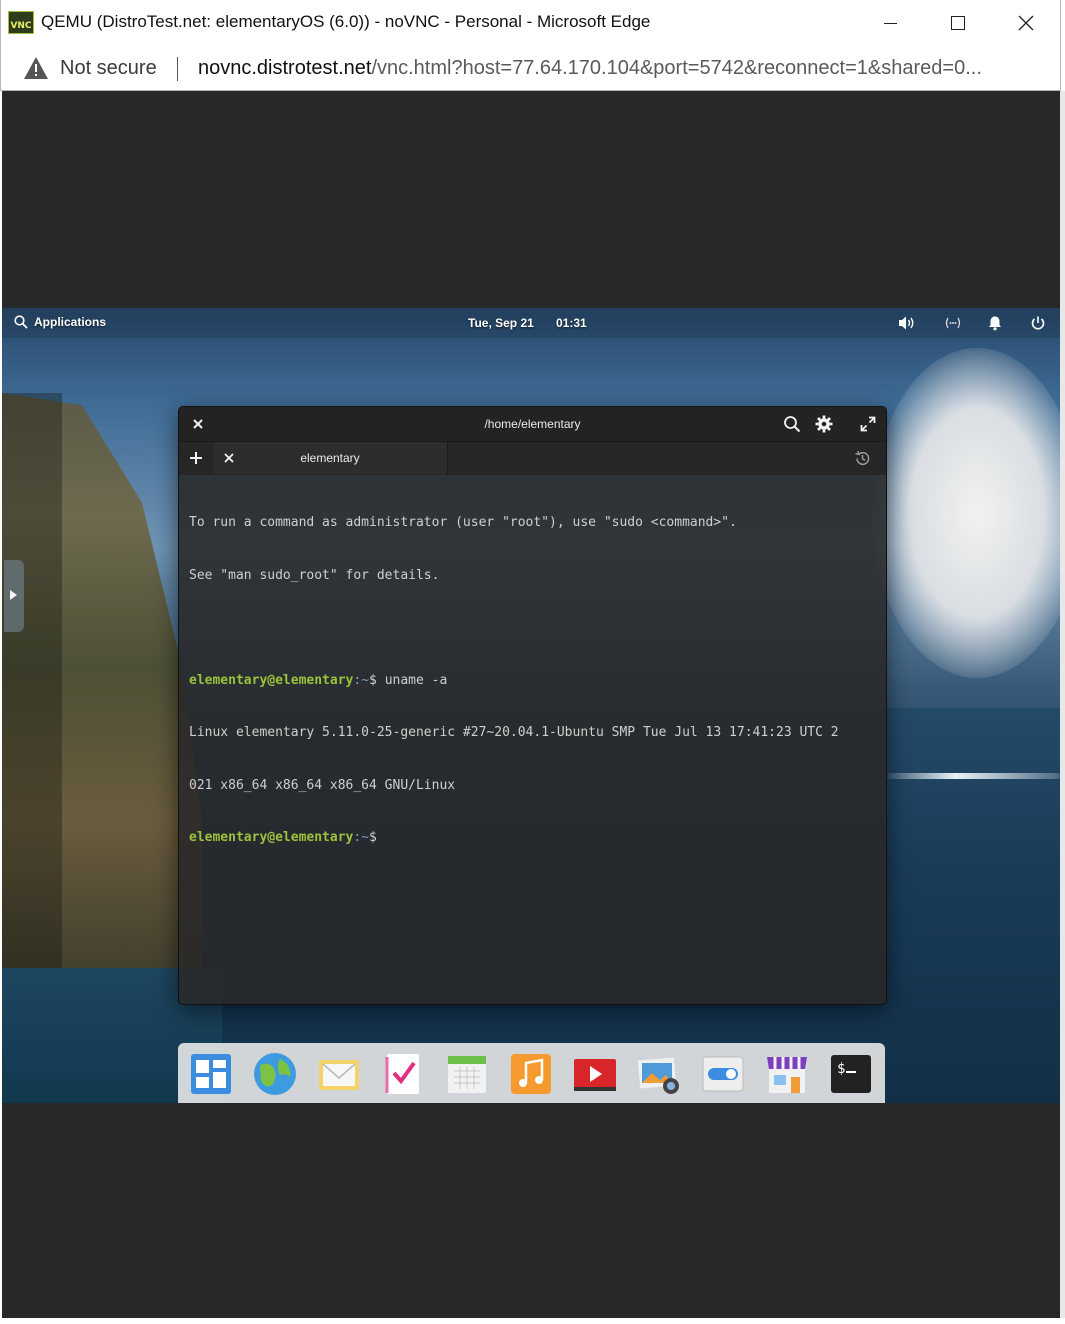 The image size is (1065, 1324). What do you see at coordinates (532, 1321) in the screenshot?
I see `bottom-edge` at bounding box center [532, 1321].